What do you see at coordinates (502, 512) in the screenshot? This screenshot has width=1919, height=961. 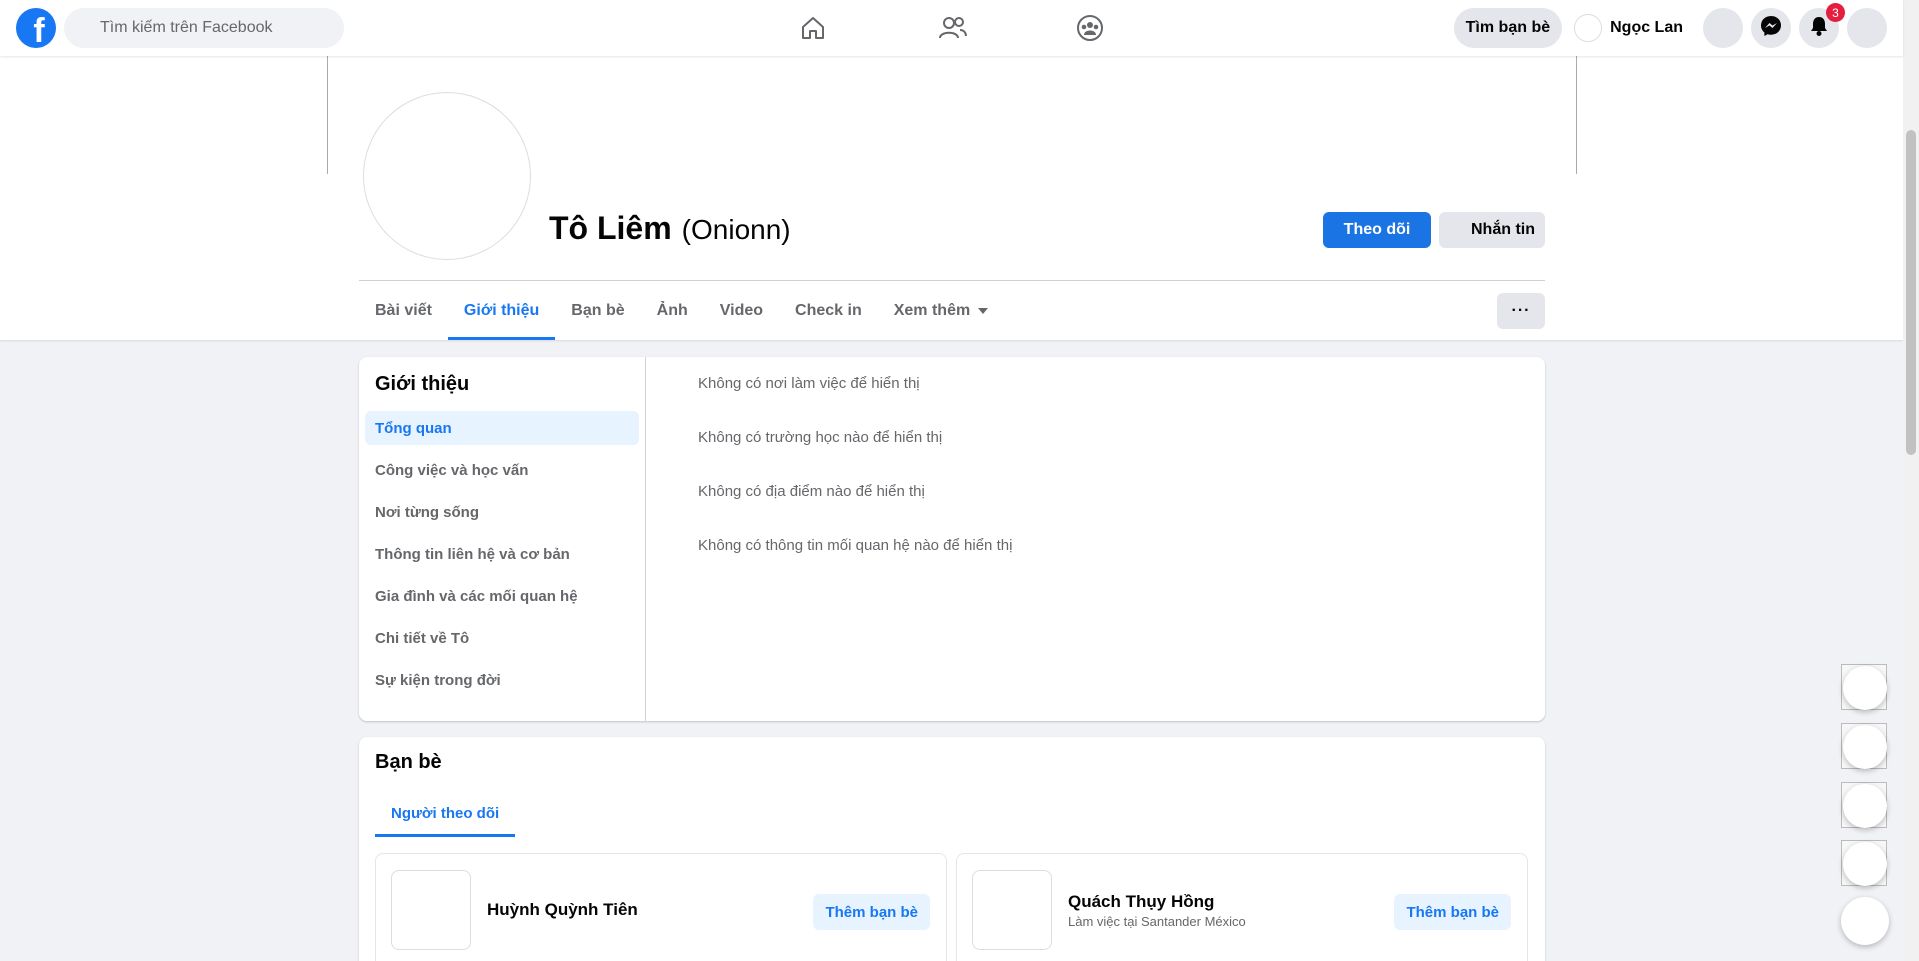 I see `about-menu-places: Nơi từng sống` at bounding box center [502, 512].